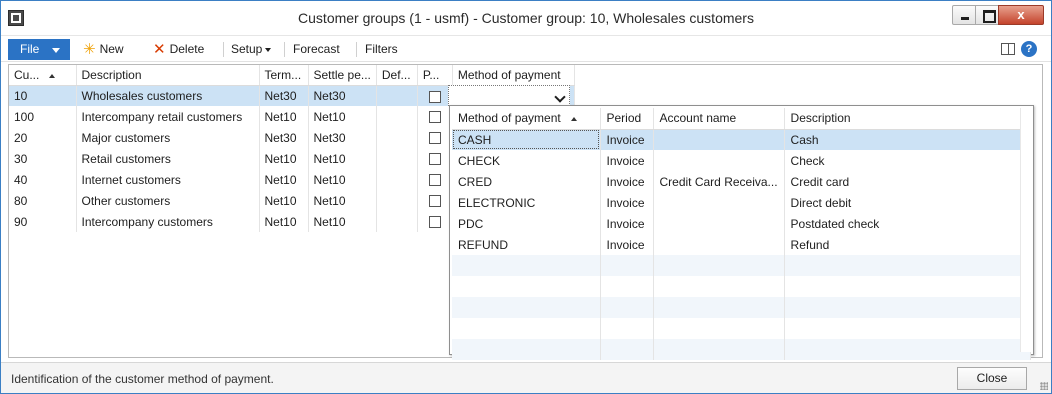  I want to click on column-header-method-of-payment: Method of payment, so click(513, 75).